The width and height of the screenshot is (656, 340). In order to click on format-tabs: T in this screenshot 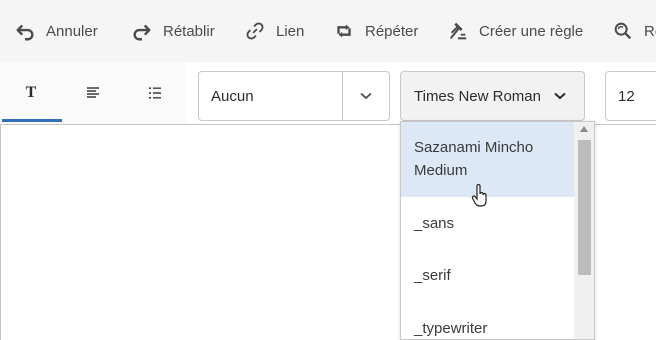, I will do `click(93, 93)`.